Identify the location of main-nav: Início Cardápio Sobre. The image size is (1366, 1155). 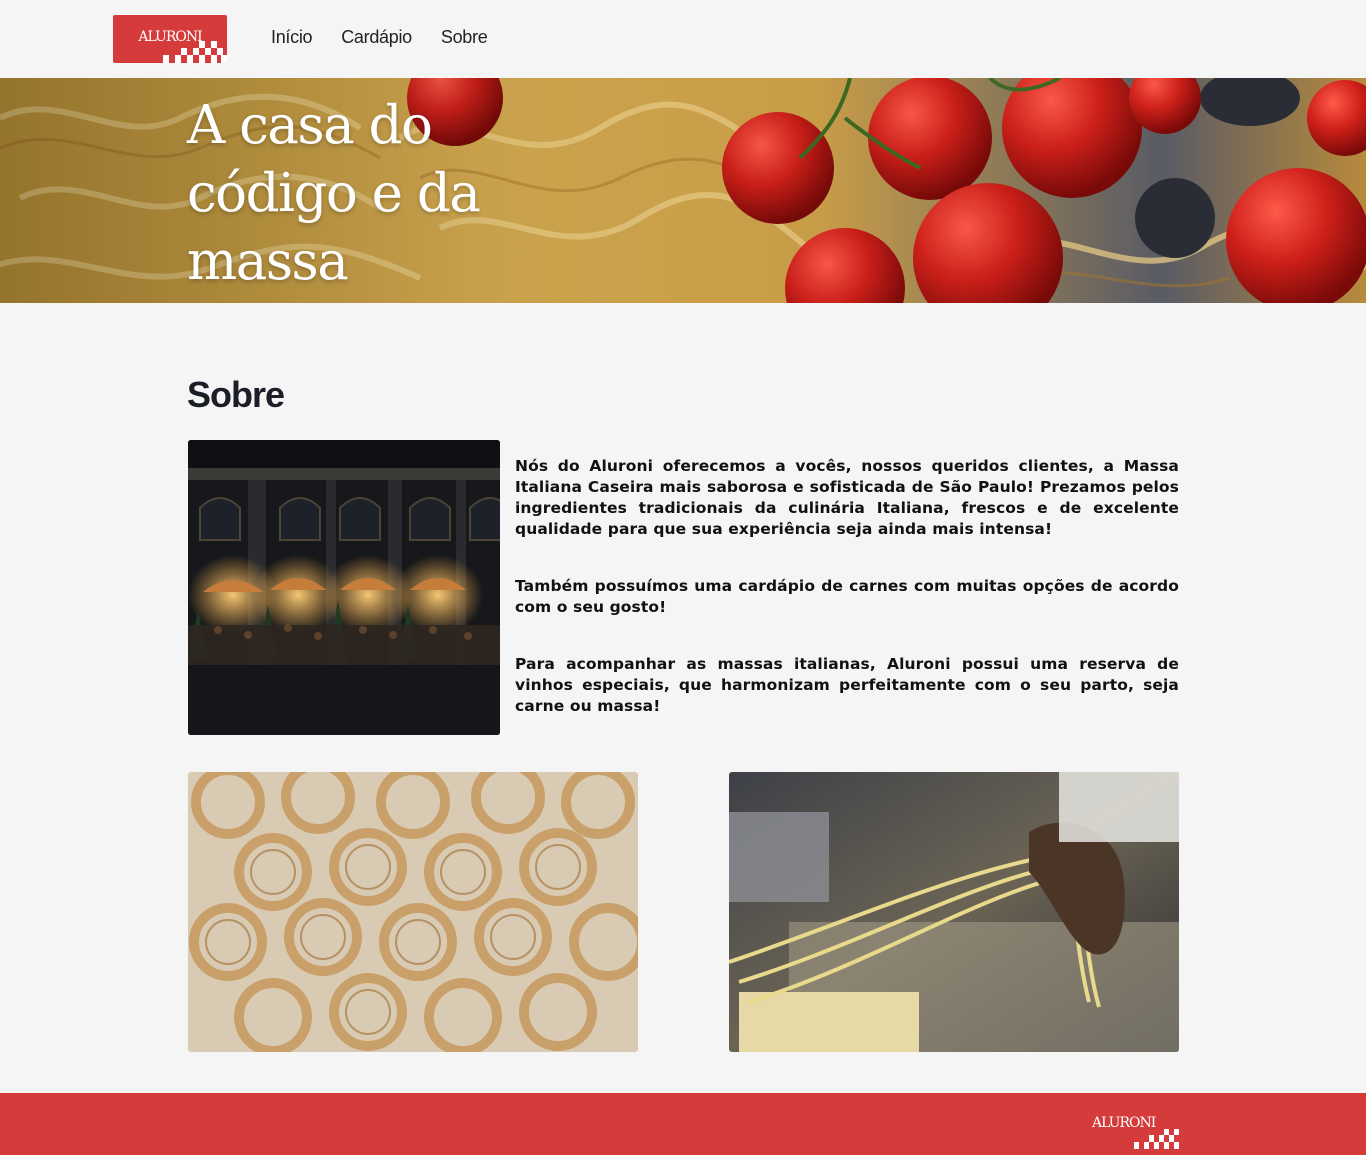
(379, 37).